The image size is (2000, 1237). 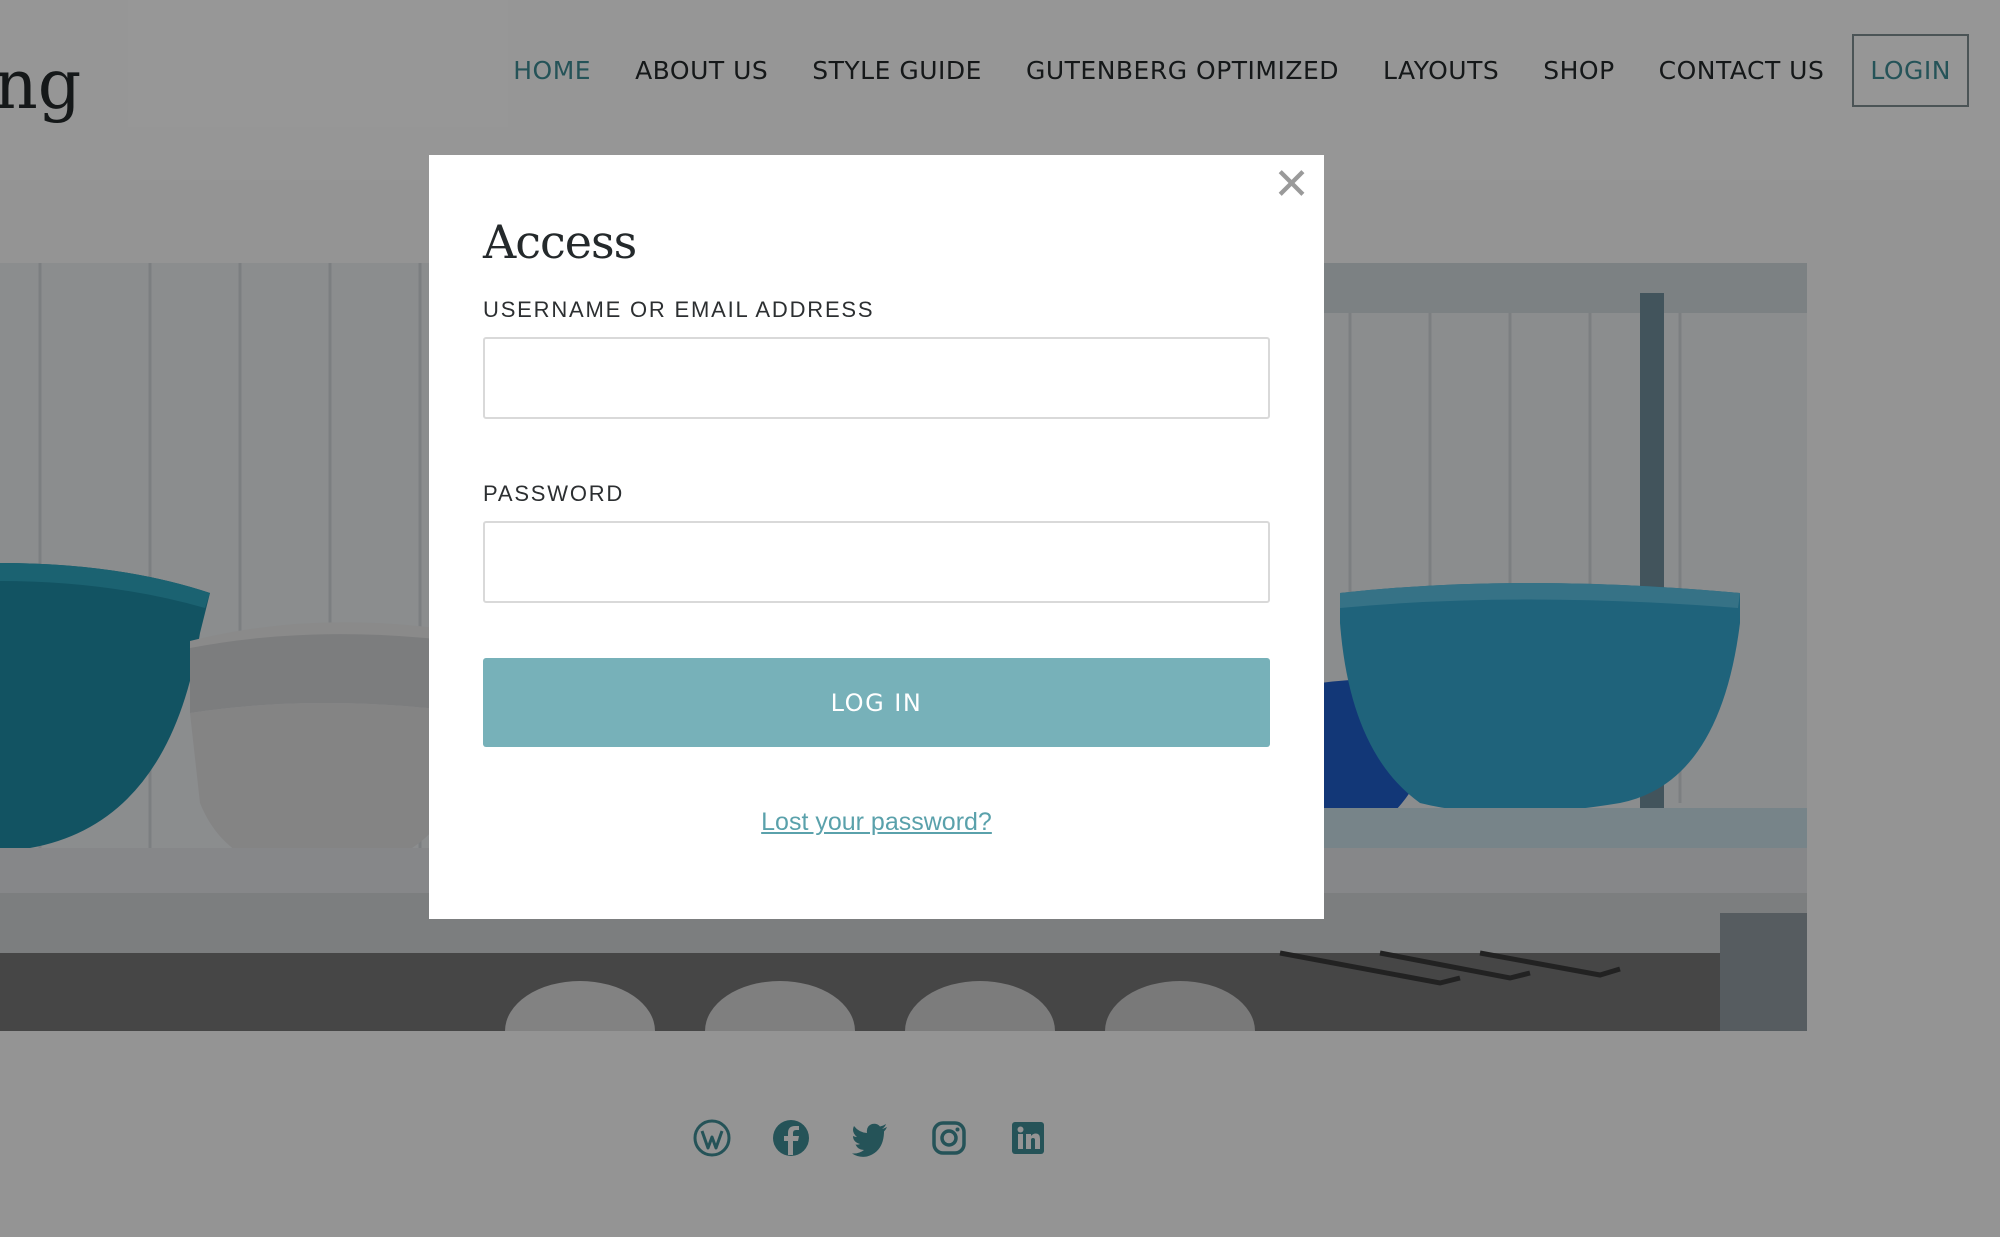 What do you see at coordinates (554, 493) in the screenshot?
I see `password-label: PASSWORD` at bounding box center [554, 493].